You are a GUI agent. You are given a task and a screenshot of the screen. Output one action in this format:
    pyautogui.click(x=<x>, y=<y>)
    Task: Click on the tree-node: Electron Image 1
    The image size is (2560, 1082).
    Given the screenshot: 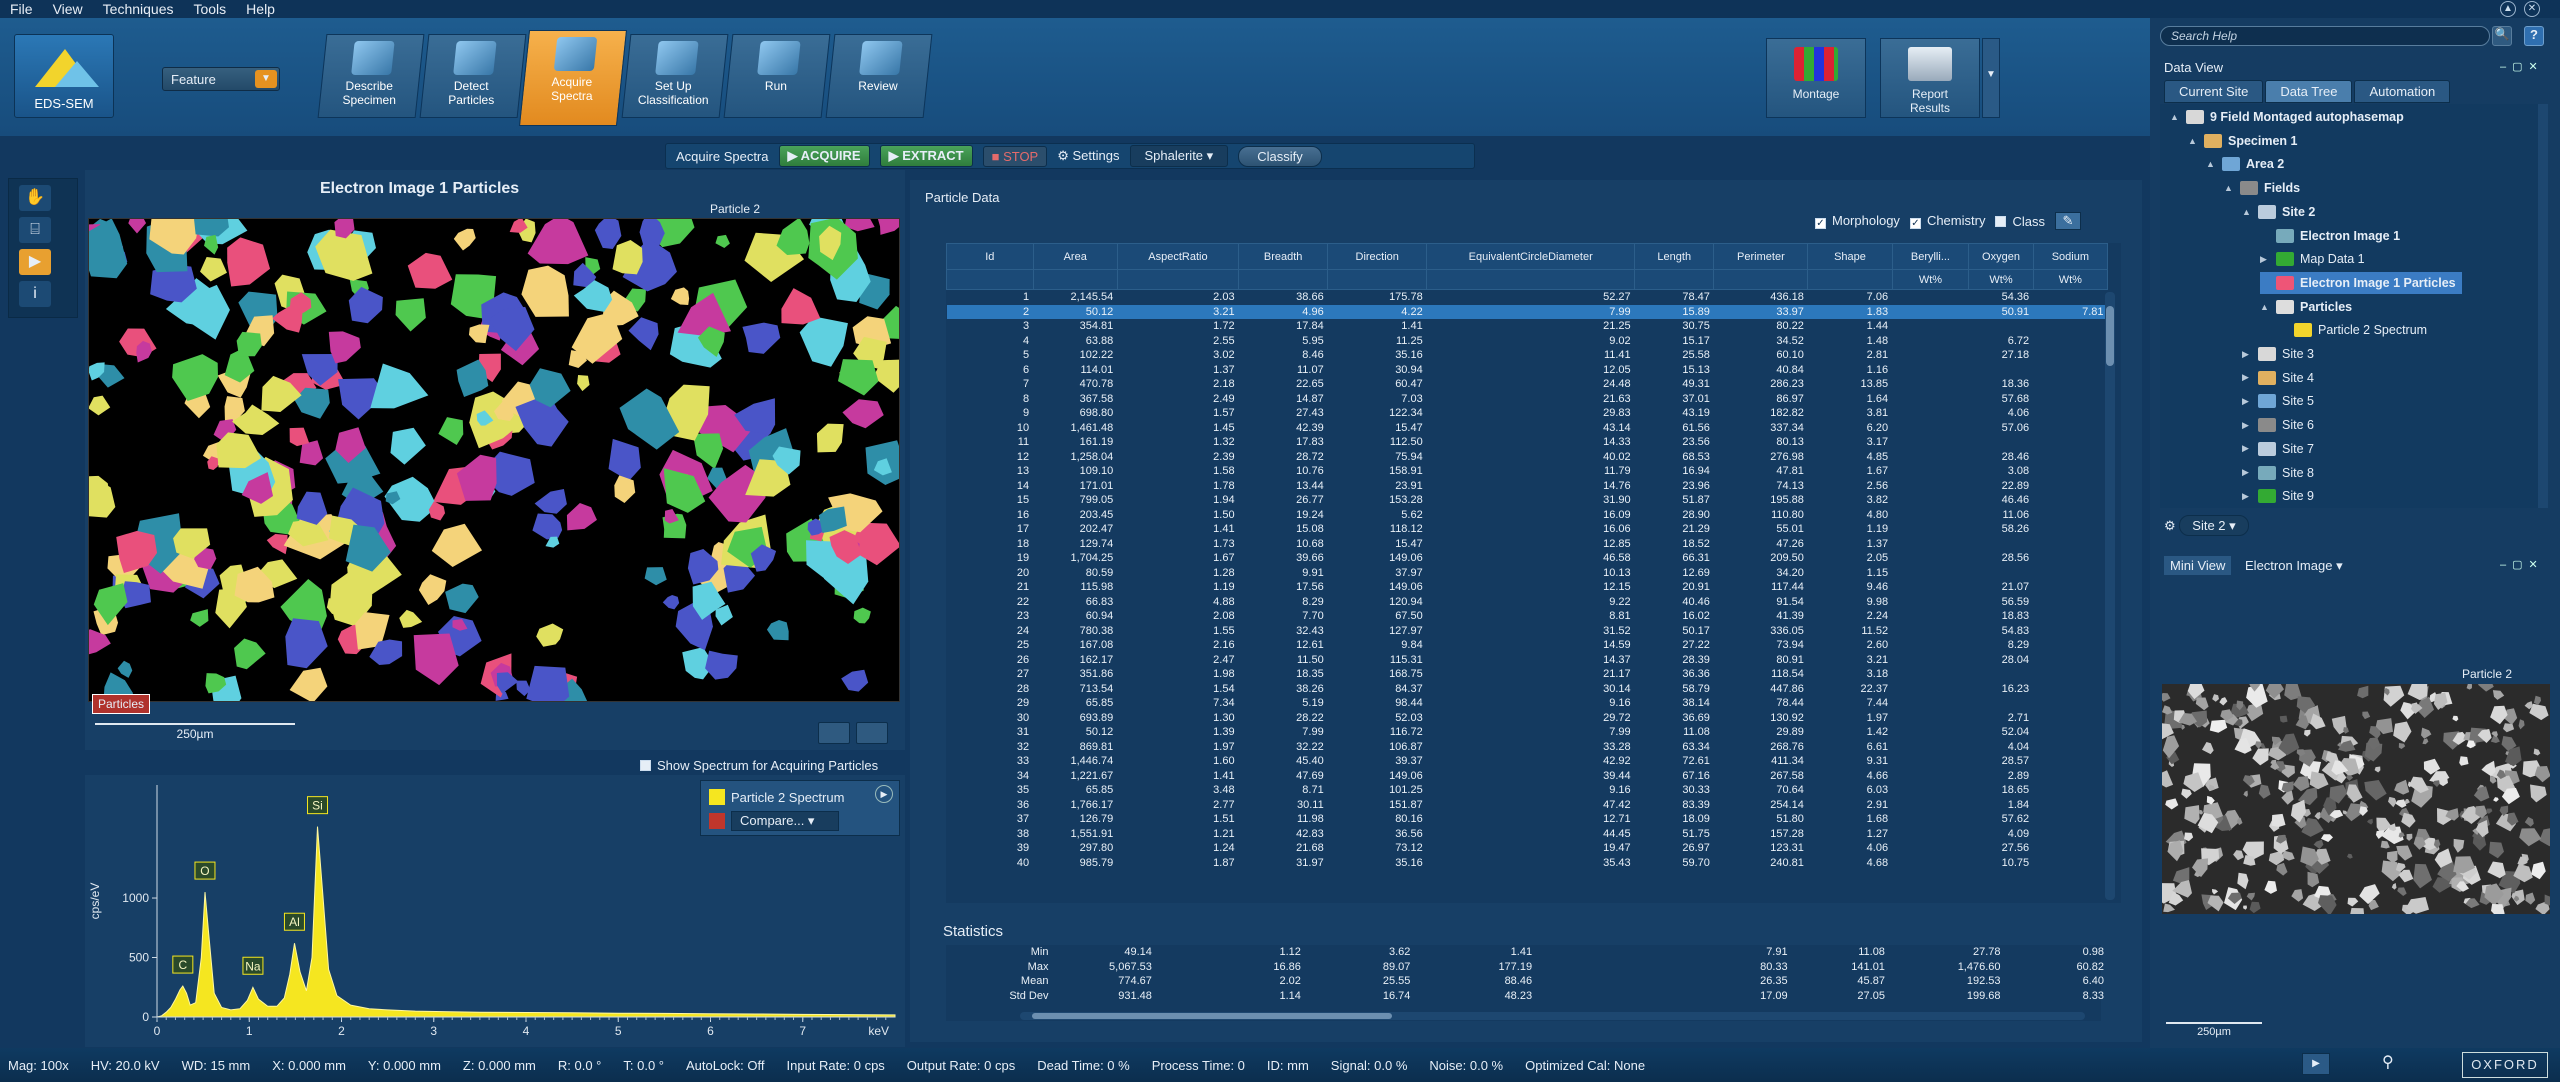 What is the action you would take?
    pyautogui.click(x=2330, y=236)
    